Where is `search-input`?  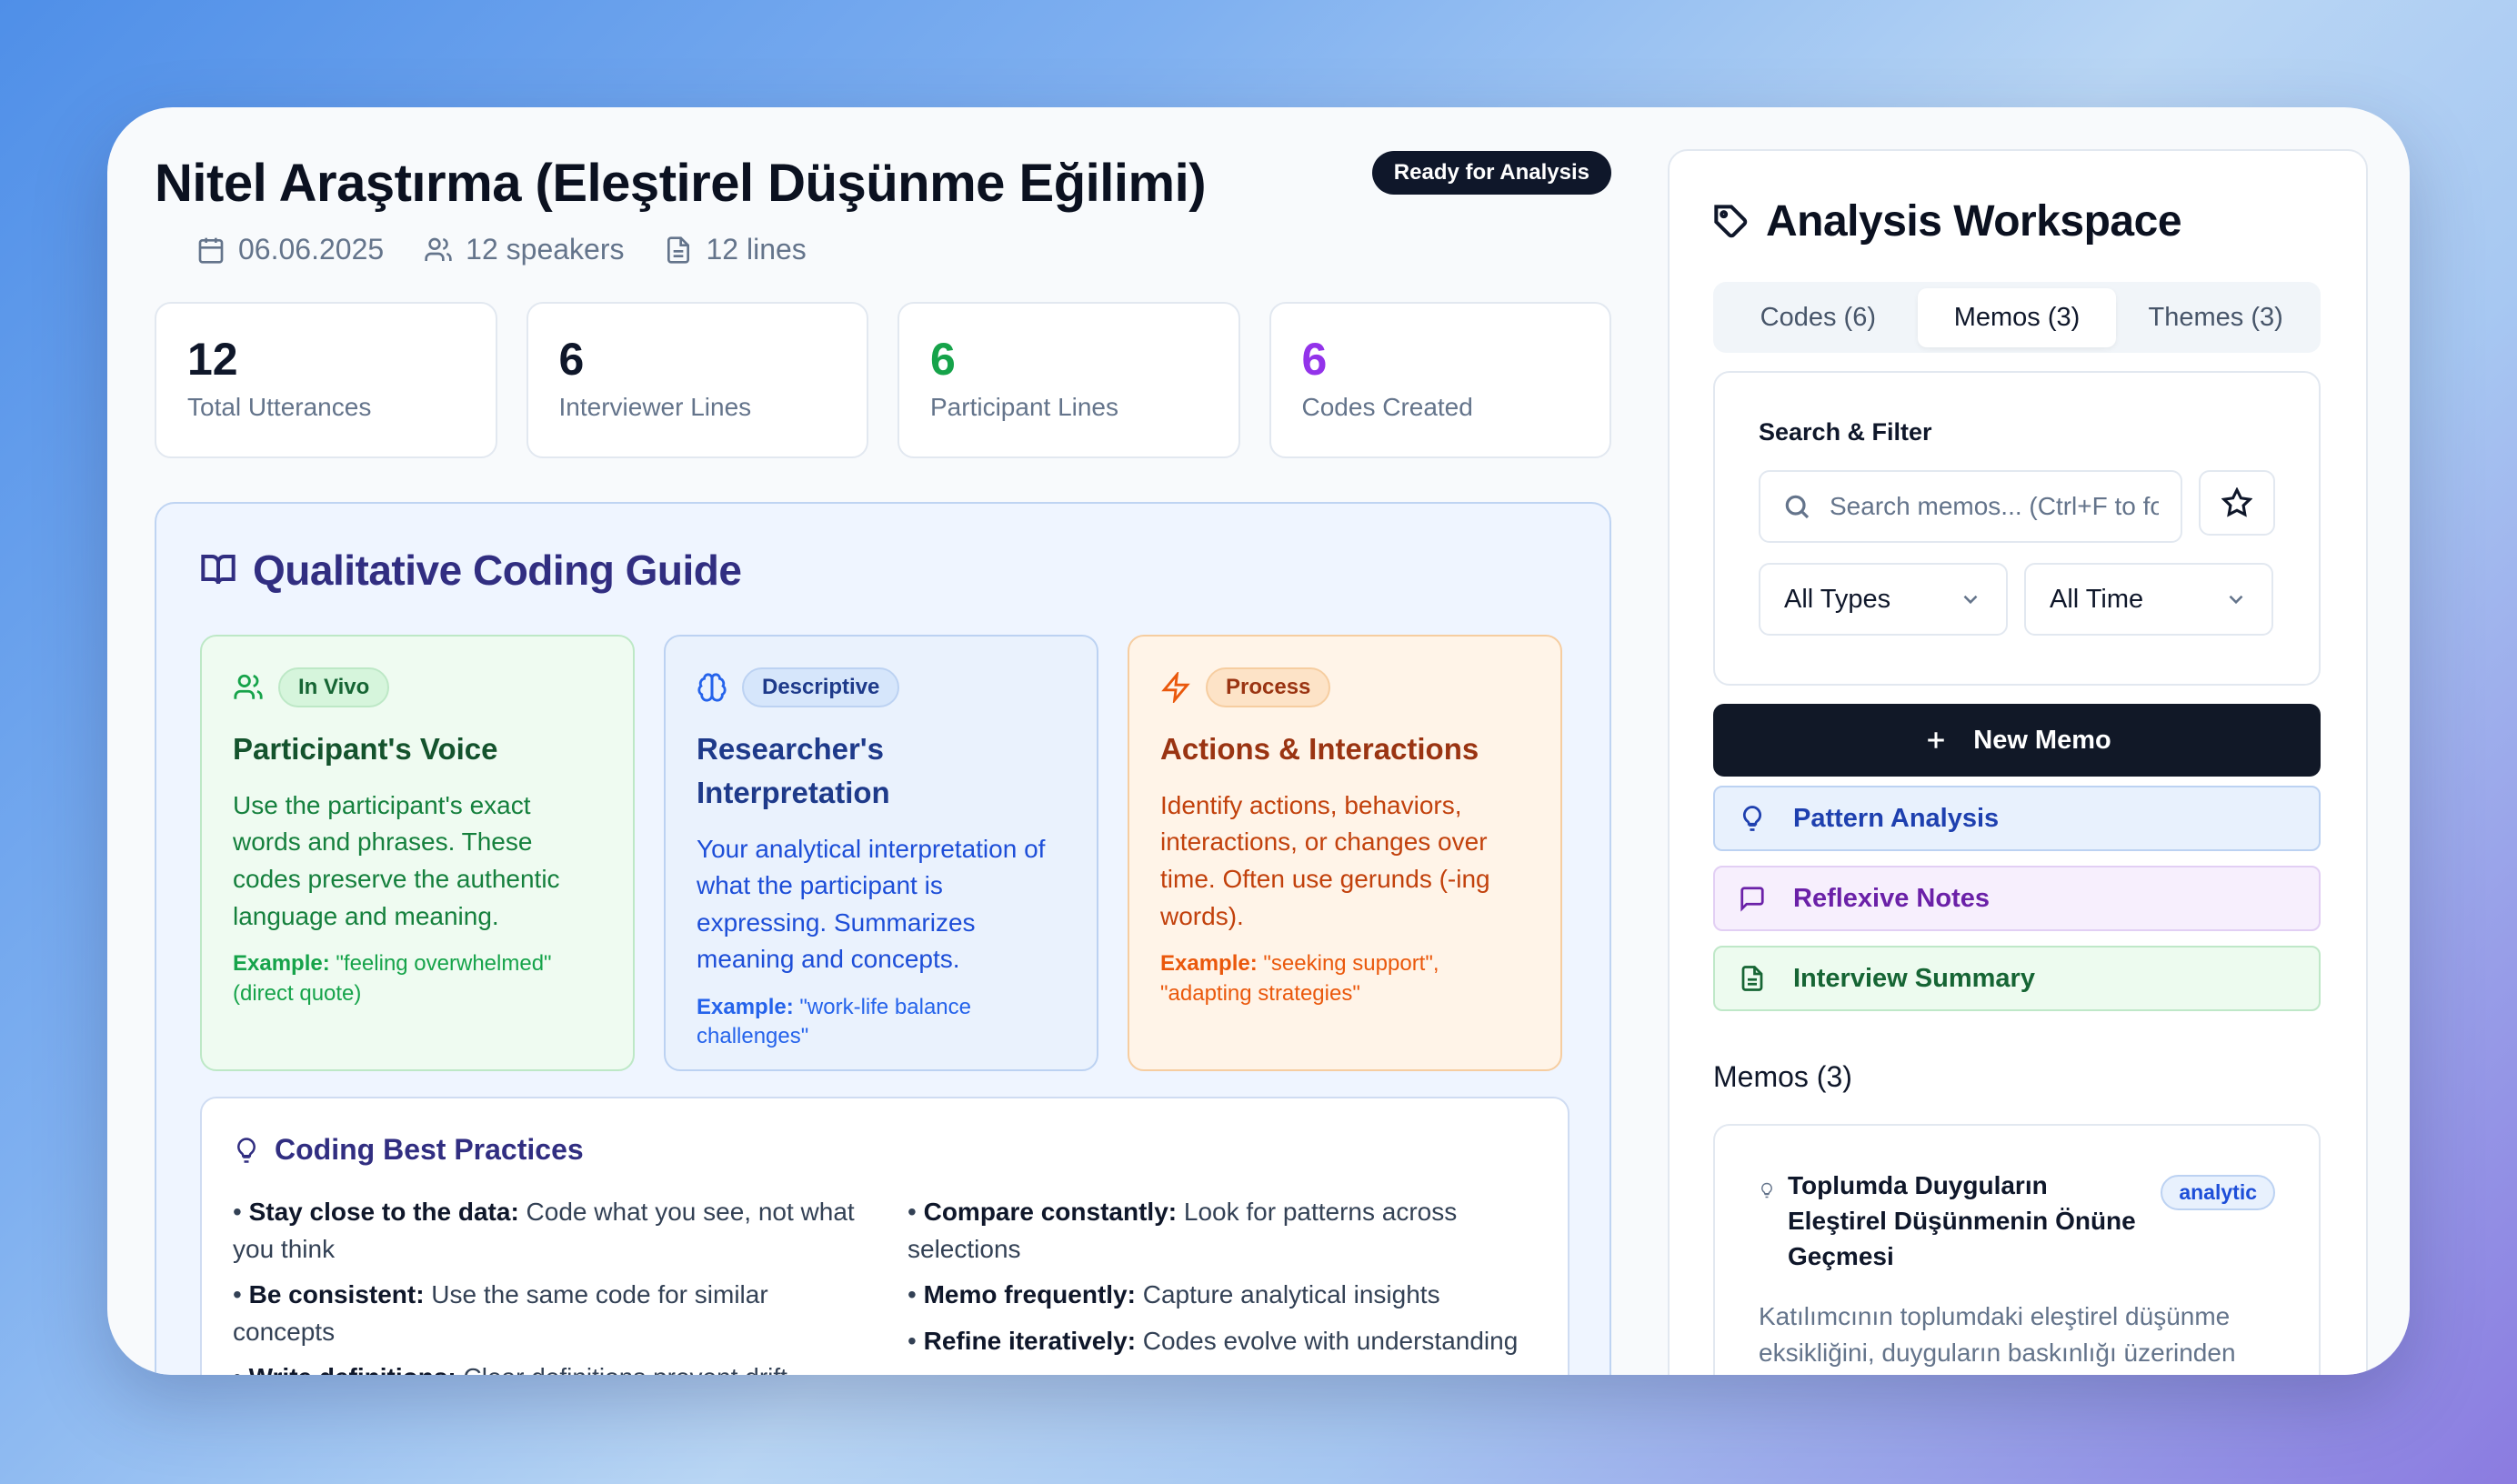
search-input is located at coordinates (1995, 506).